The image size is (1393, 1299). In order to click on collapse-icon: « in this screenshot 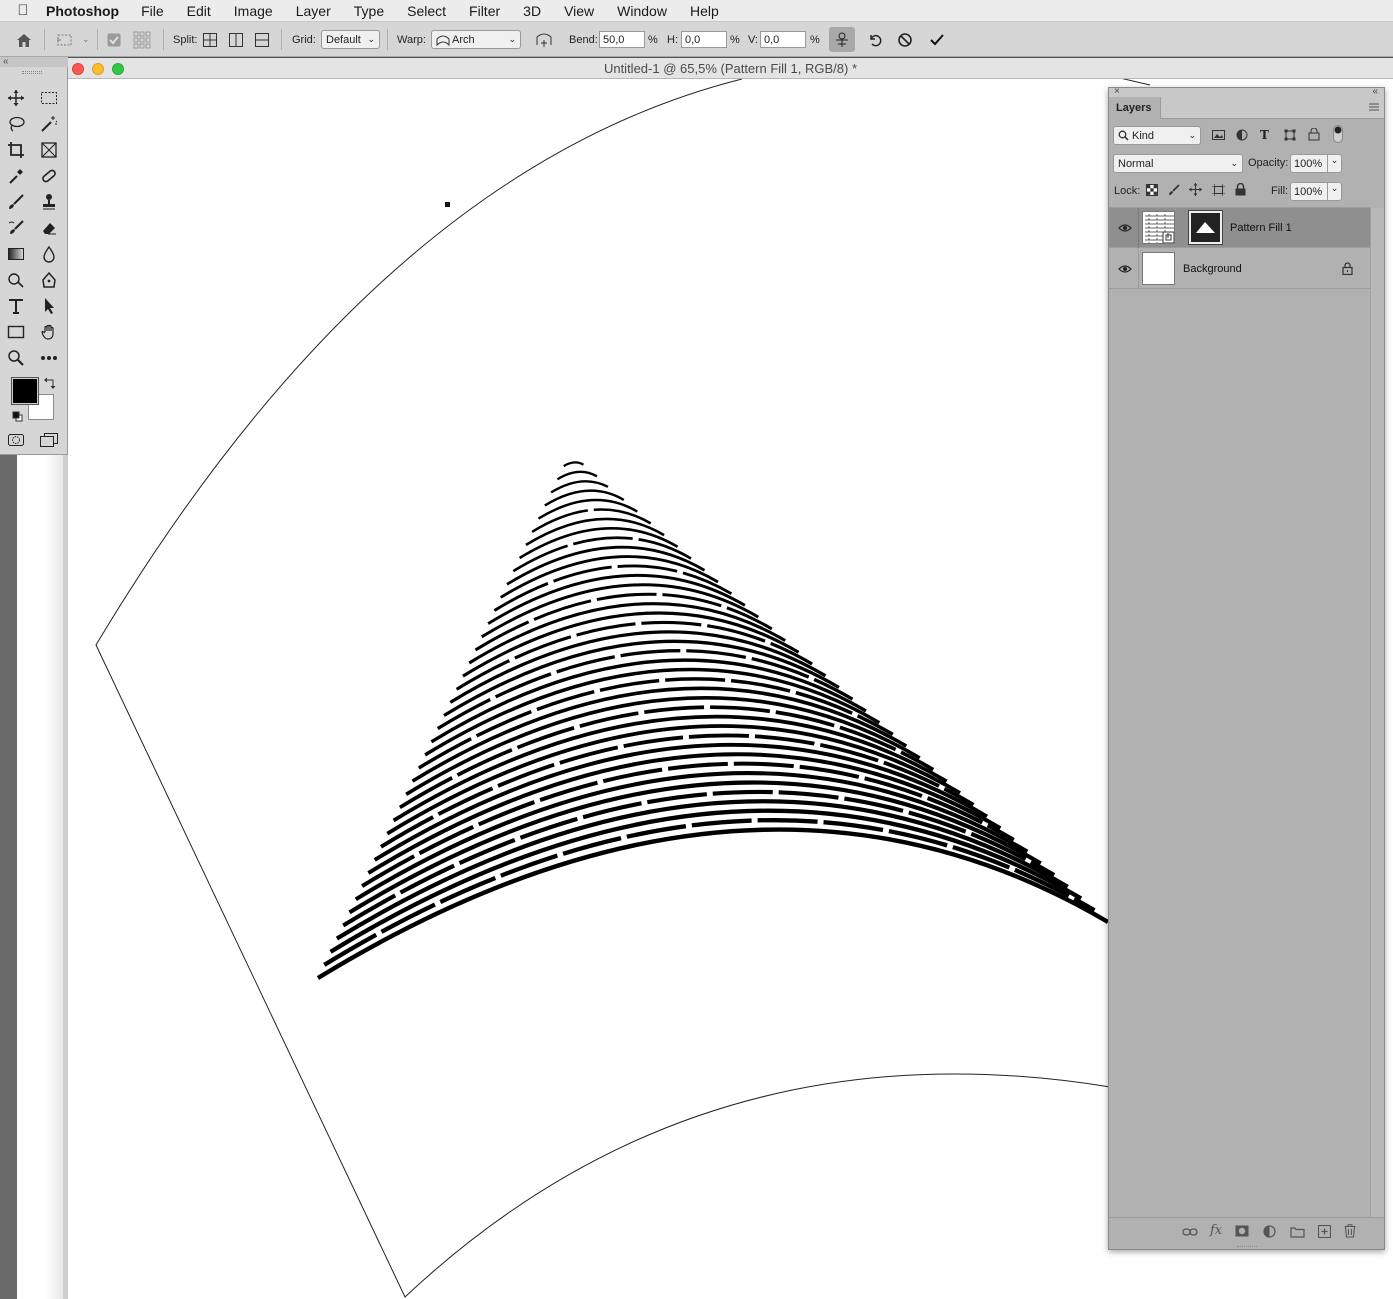, I will do `click(6, 61)`.